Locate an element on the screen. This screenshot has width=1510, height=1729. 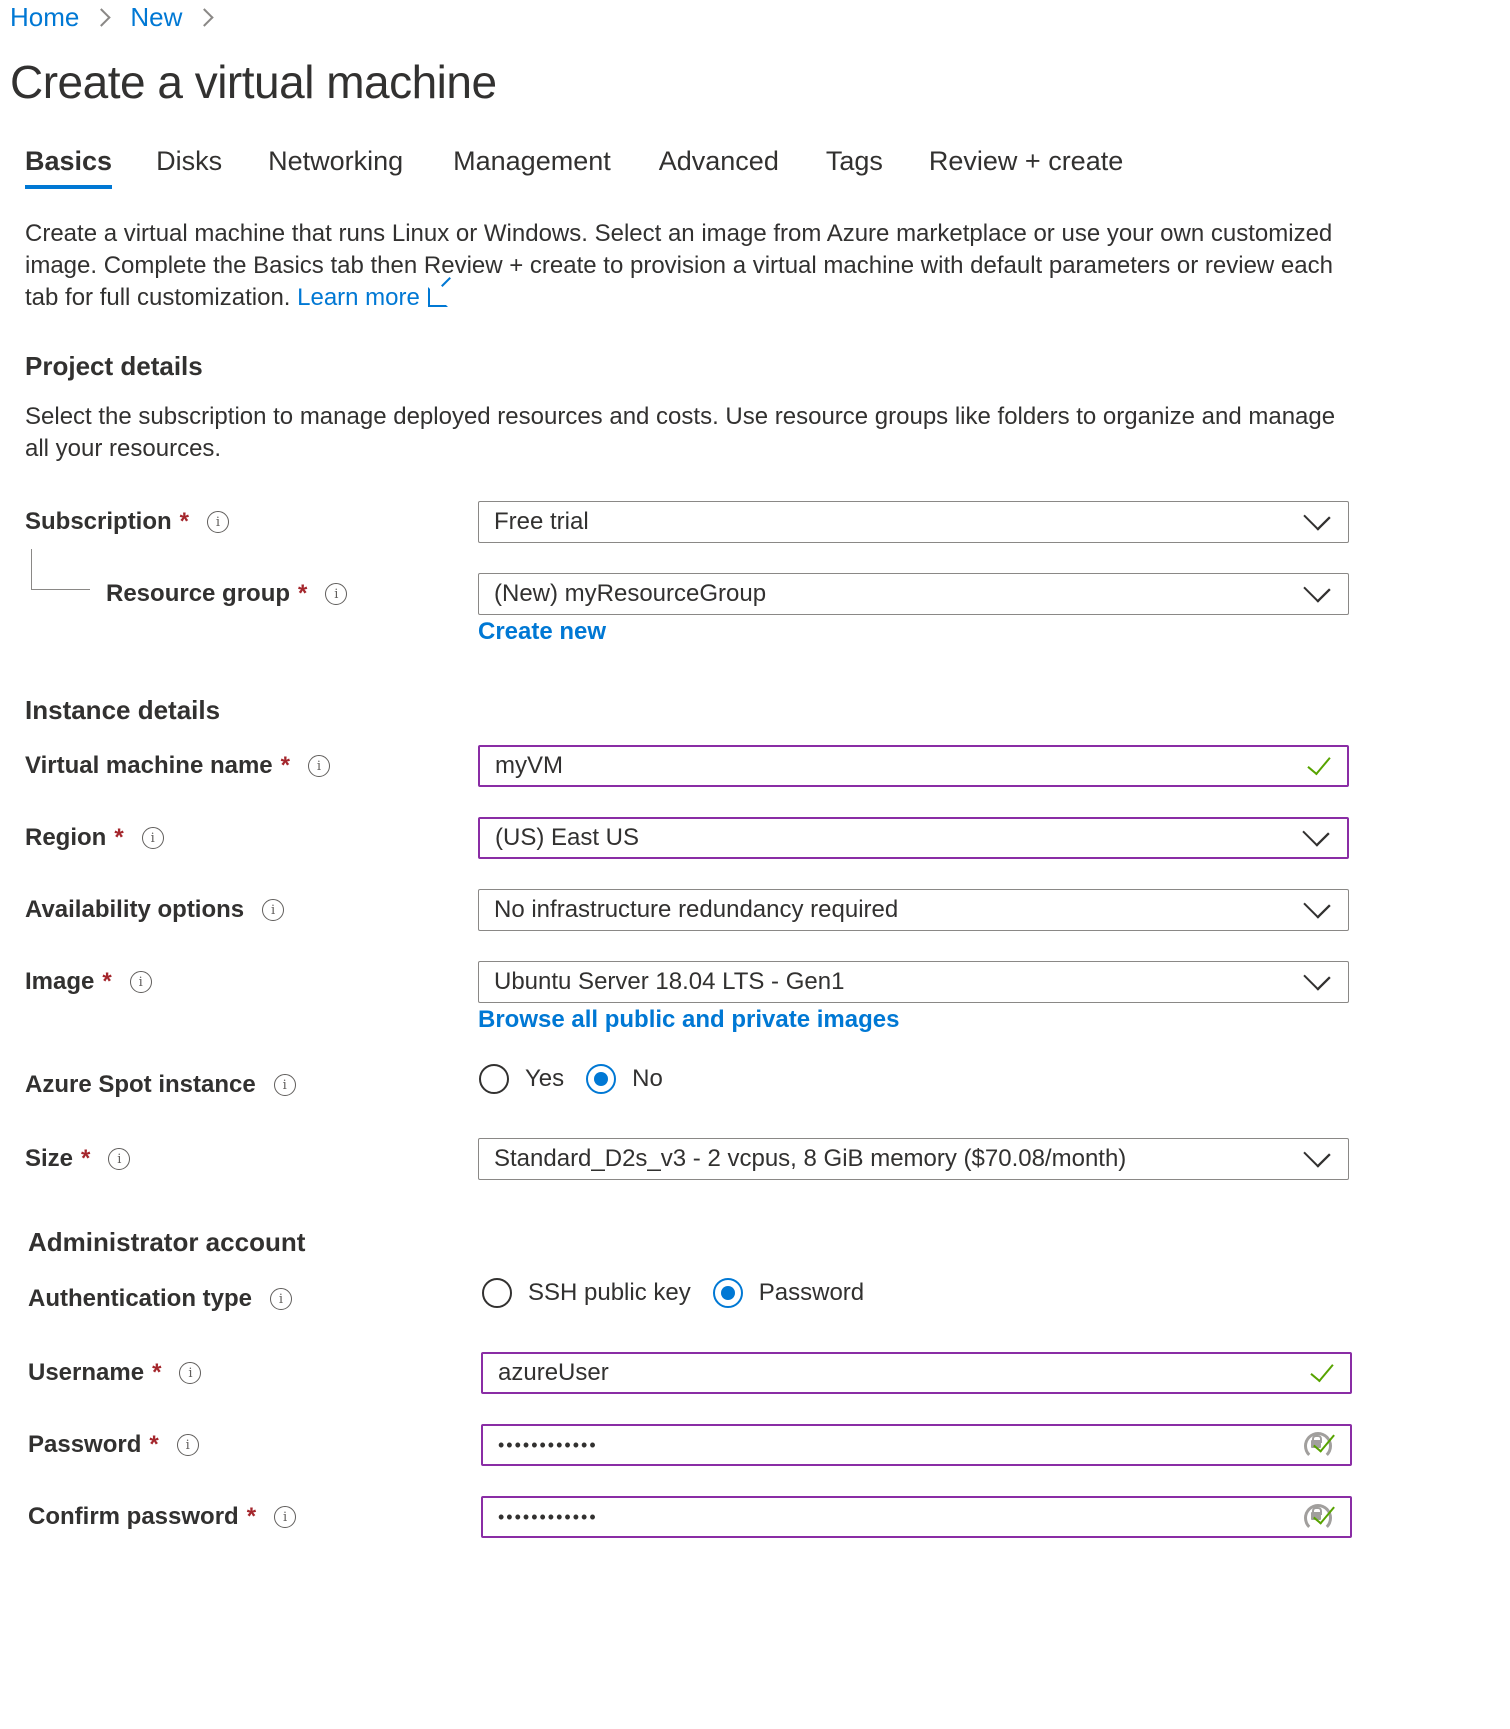
tab-management: Management is located at coordinates (532, 167).